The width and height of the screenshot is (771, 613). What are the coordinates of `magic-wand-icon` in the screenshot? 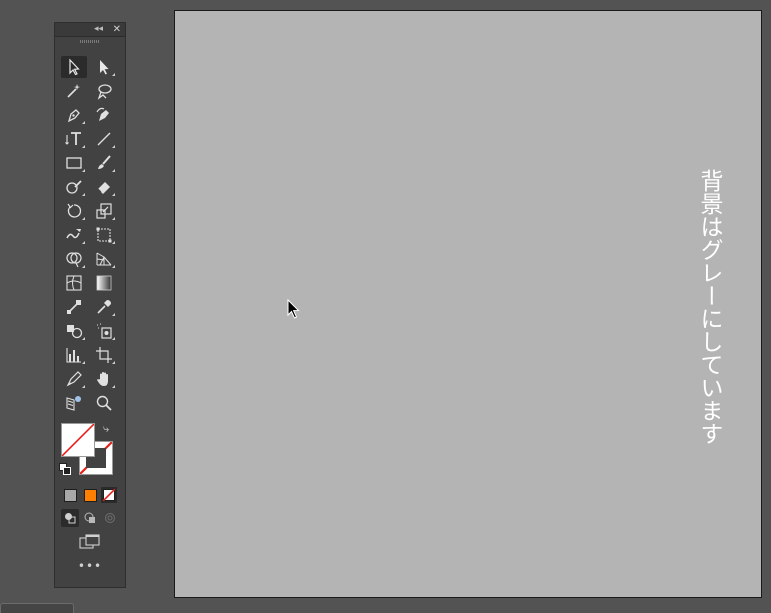 It's located at (73, 91).